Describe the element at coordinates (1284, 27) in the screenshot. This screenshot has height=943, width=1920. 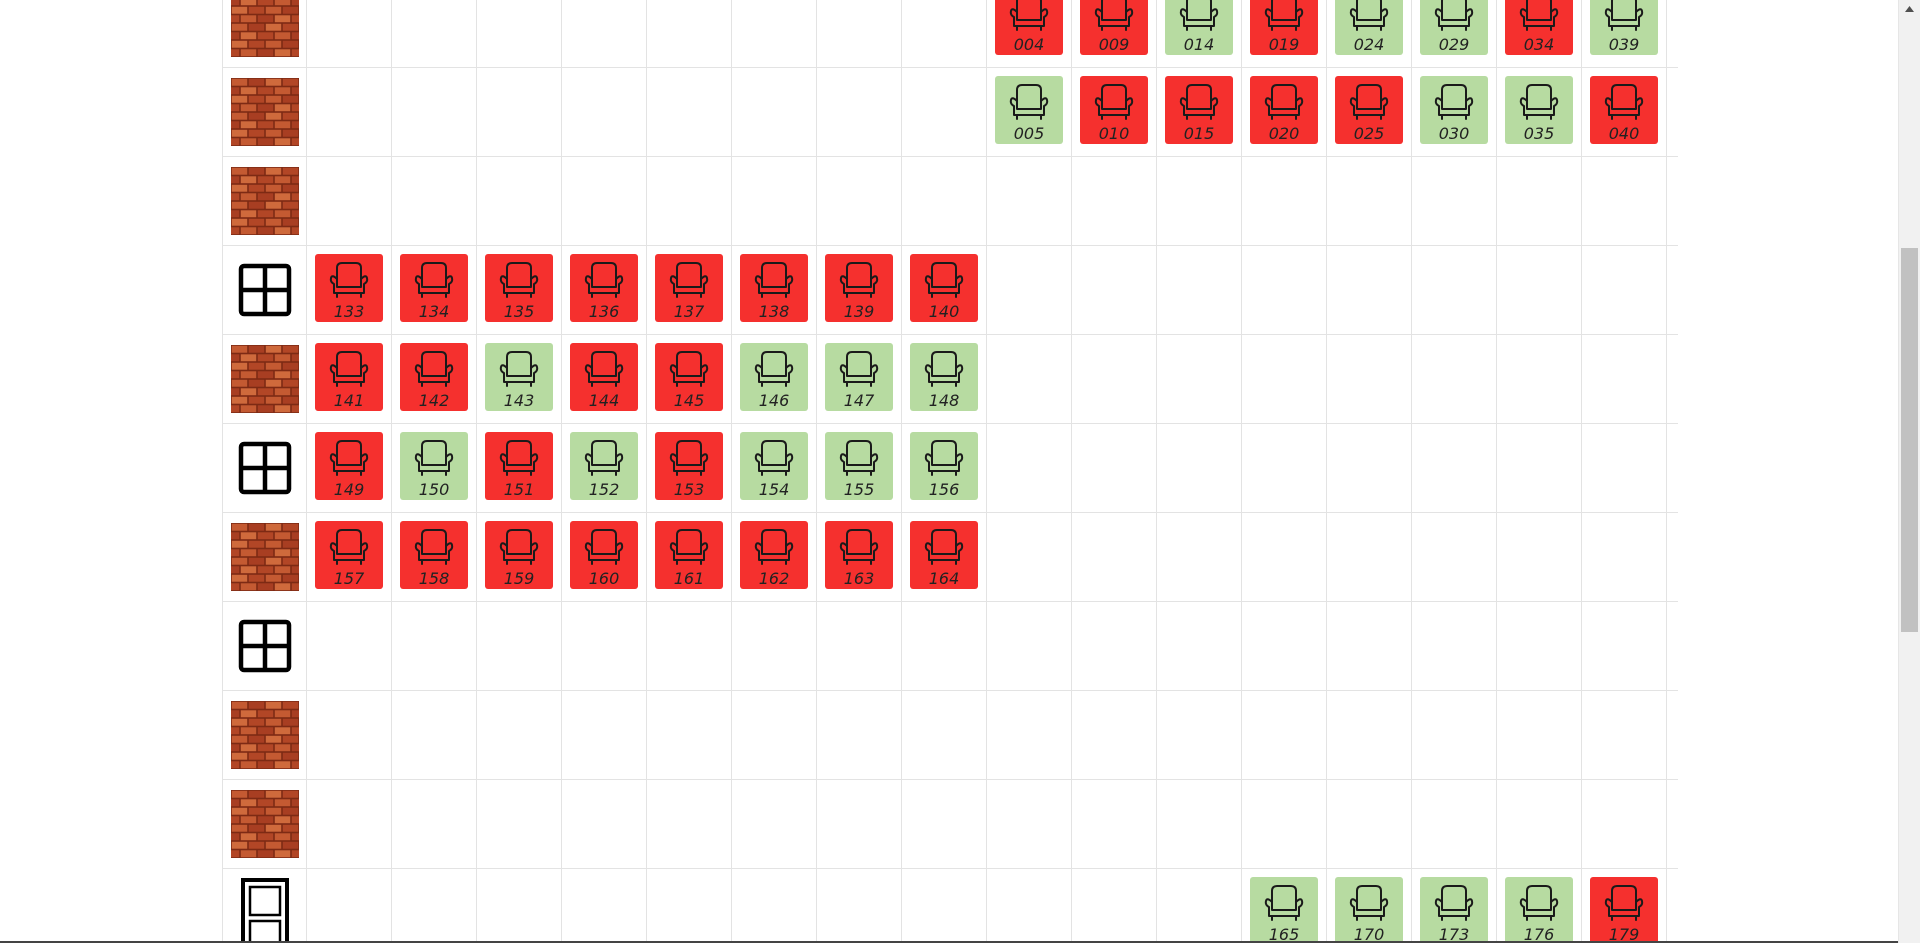
I see `seat-019-button: 019` at that location.